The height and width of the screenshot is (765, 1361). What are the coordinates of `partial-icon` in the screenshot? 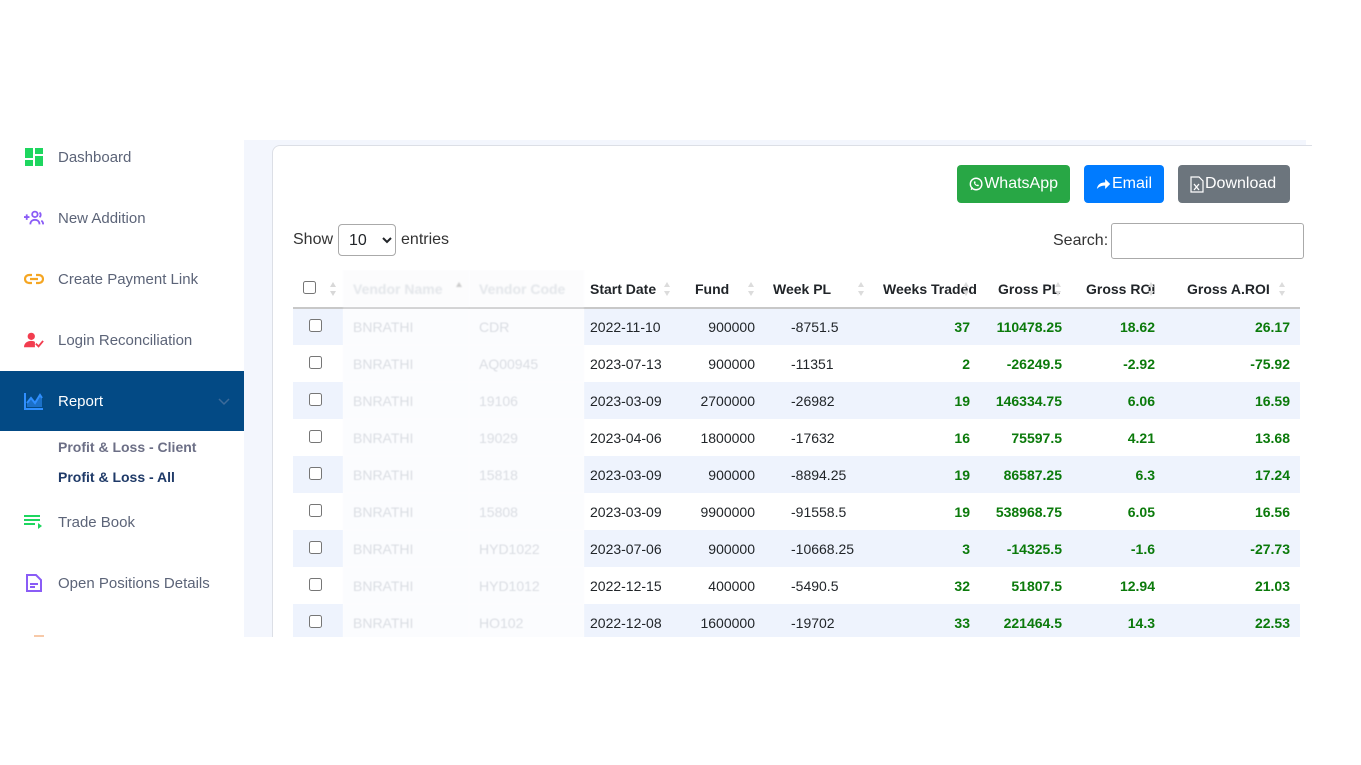 It's located at (39, 636).